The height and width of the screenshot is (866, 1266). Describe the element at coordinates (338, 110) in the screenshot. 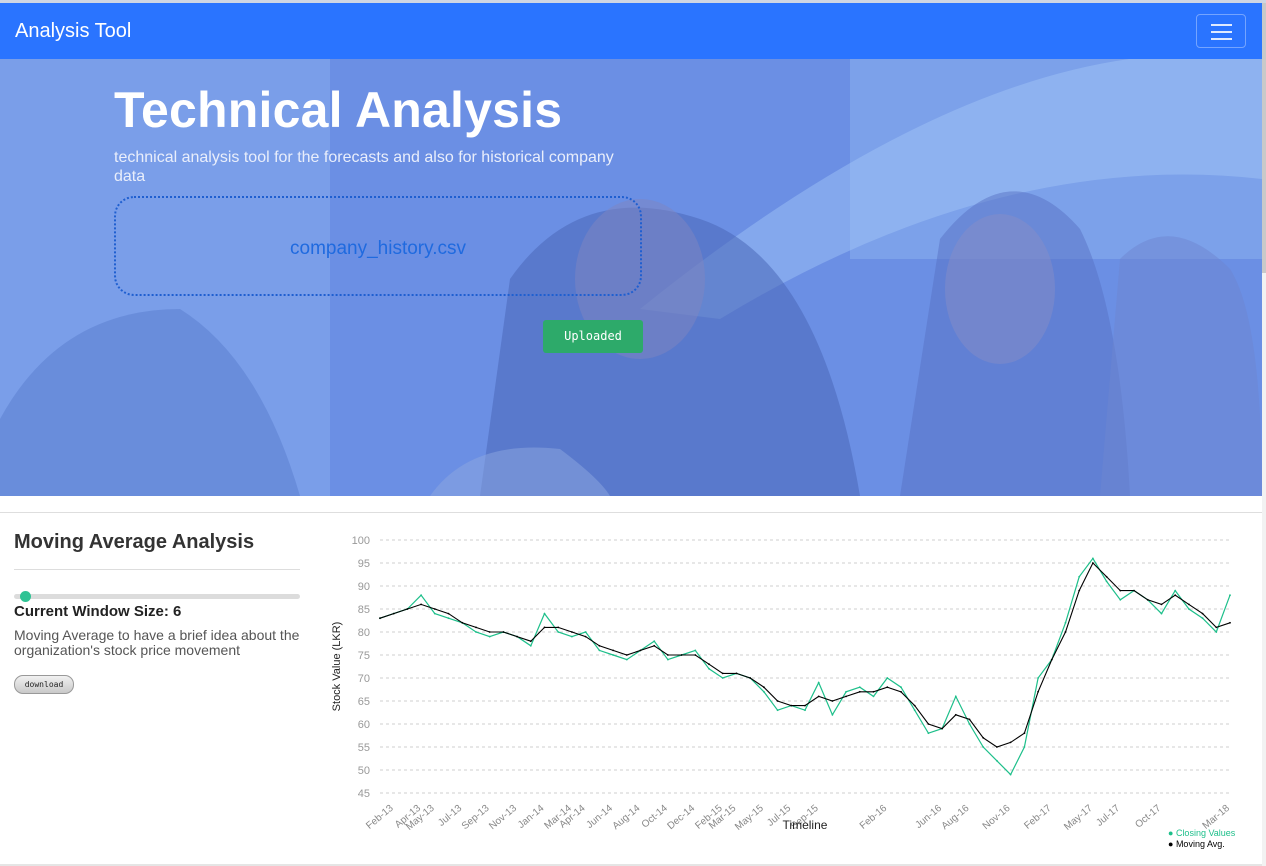

I see `page-title: Technical Analysis` at that location.